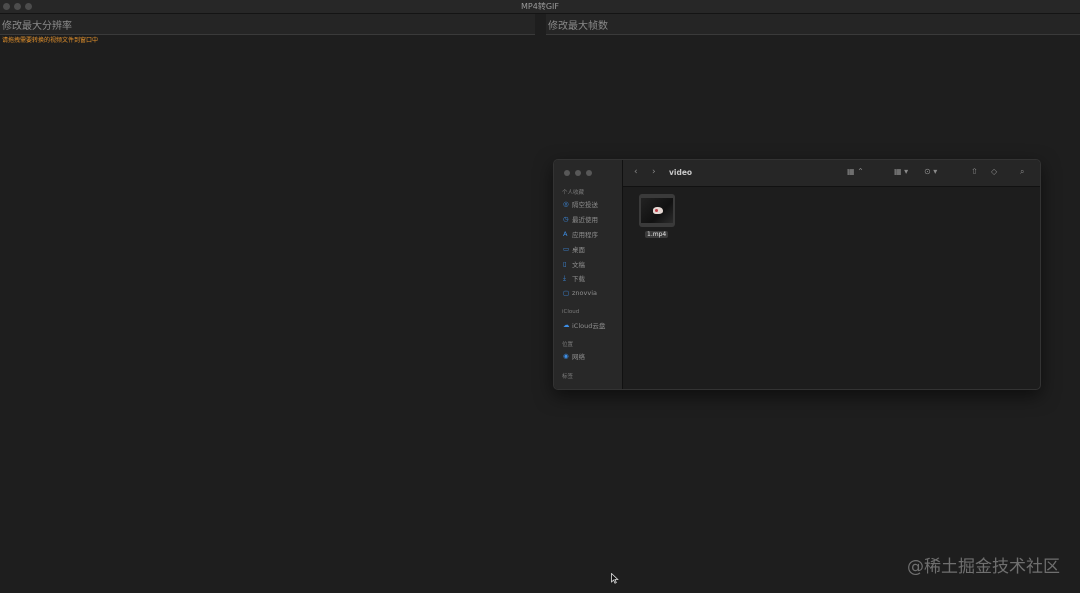  Describe the element at coordinates (855, 171) in the screenshot. I see `view-mode-icon: ▦ ⌃` at that location.